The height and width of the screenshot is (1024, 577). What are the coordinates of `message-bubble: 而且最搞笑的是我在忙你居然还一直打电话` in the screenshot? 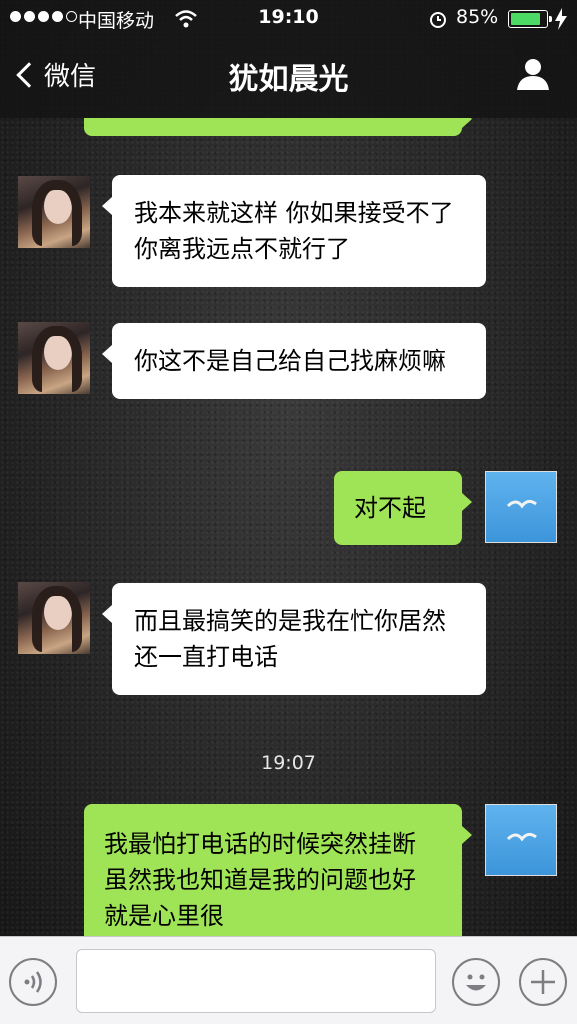 It's located at (294, 639).